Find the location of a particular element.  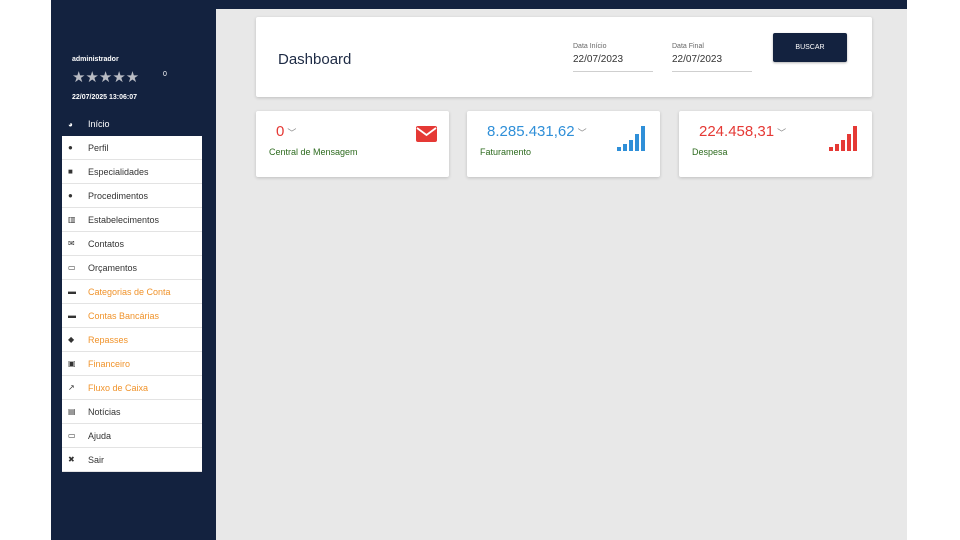

page-title: Dashboard is located at coordinates (315, 59).